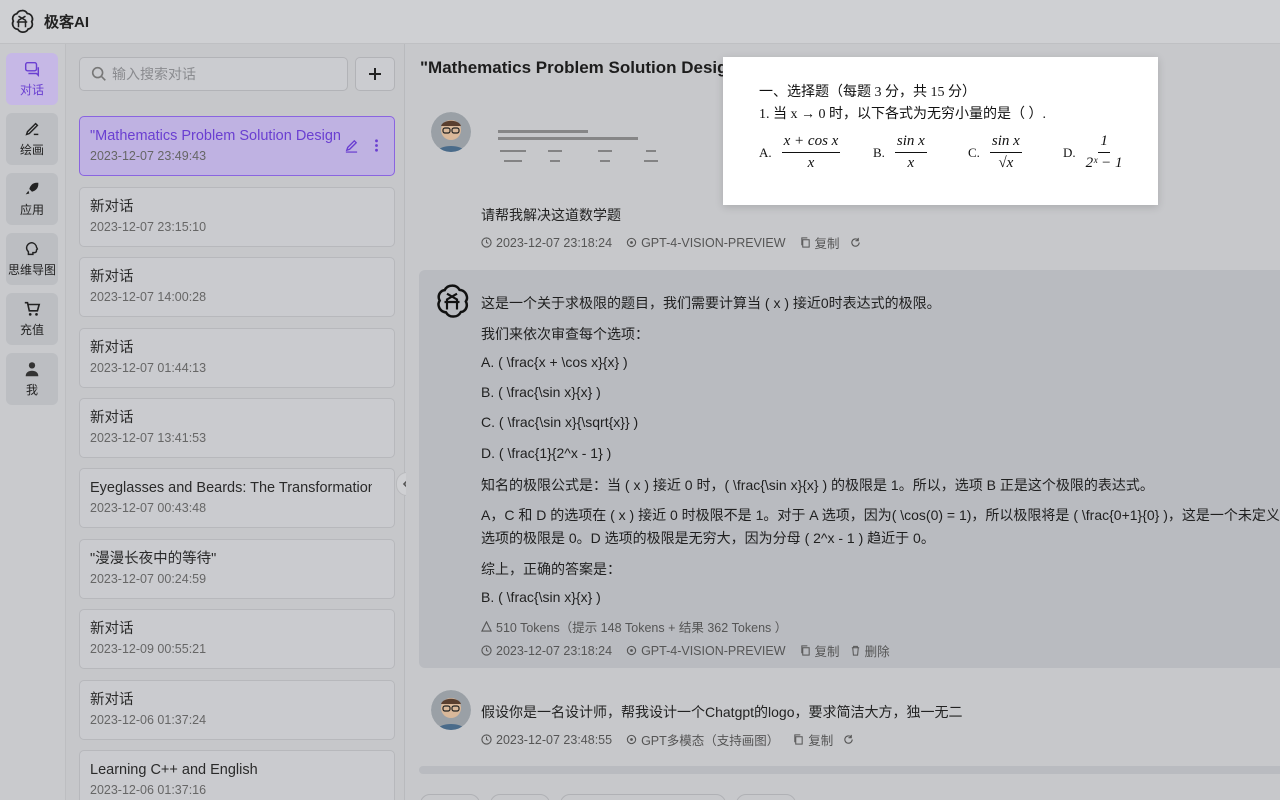  I want to click on conversation-item: 新对话 2023-12-09 00:55:21, so click(237, 639).